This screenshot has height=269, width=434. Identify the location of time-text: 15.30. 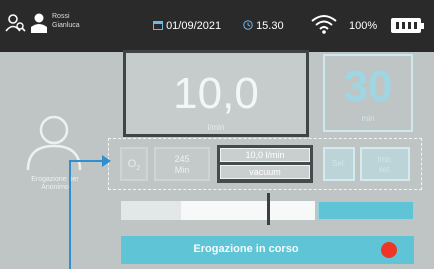
(270, 26).